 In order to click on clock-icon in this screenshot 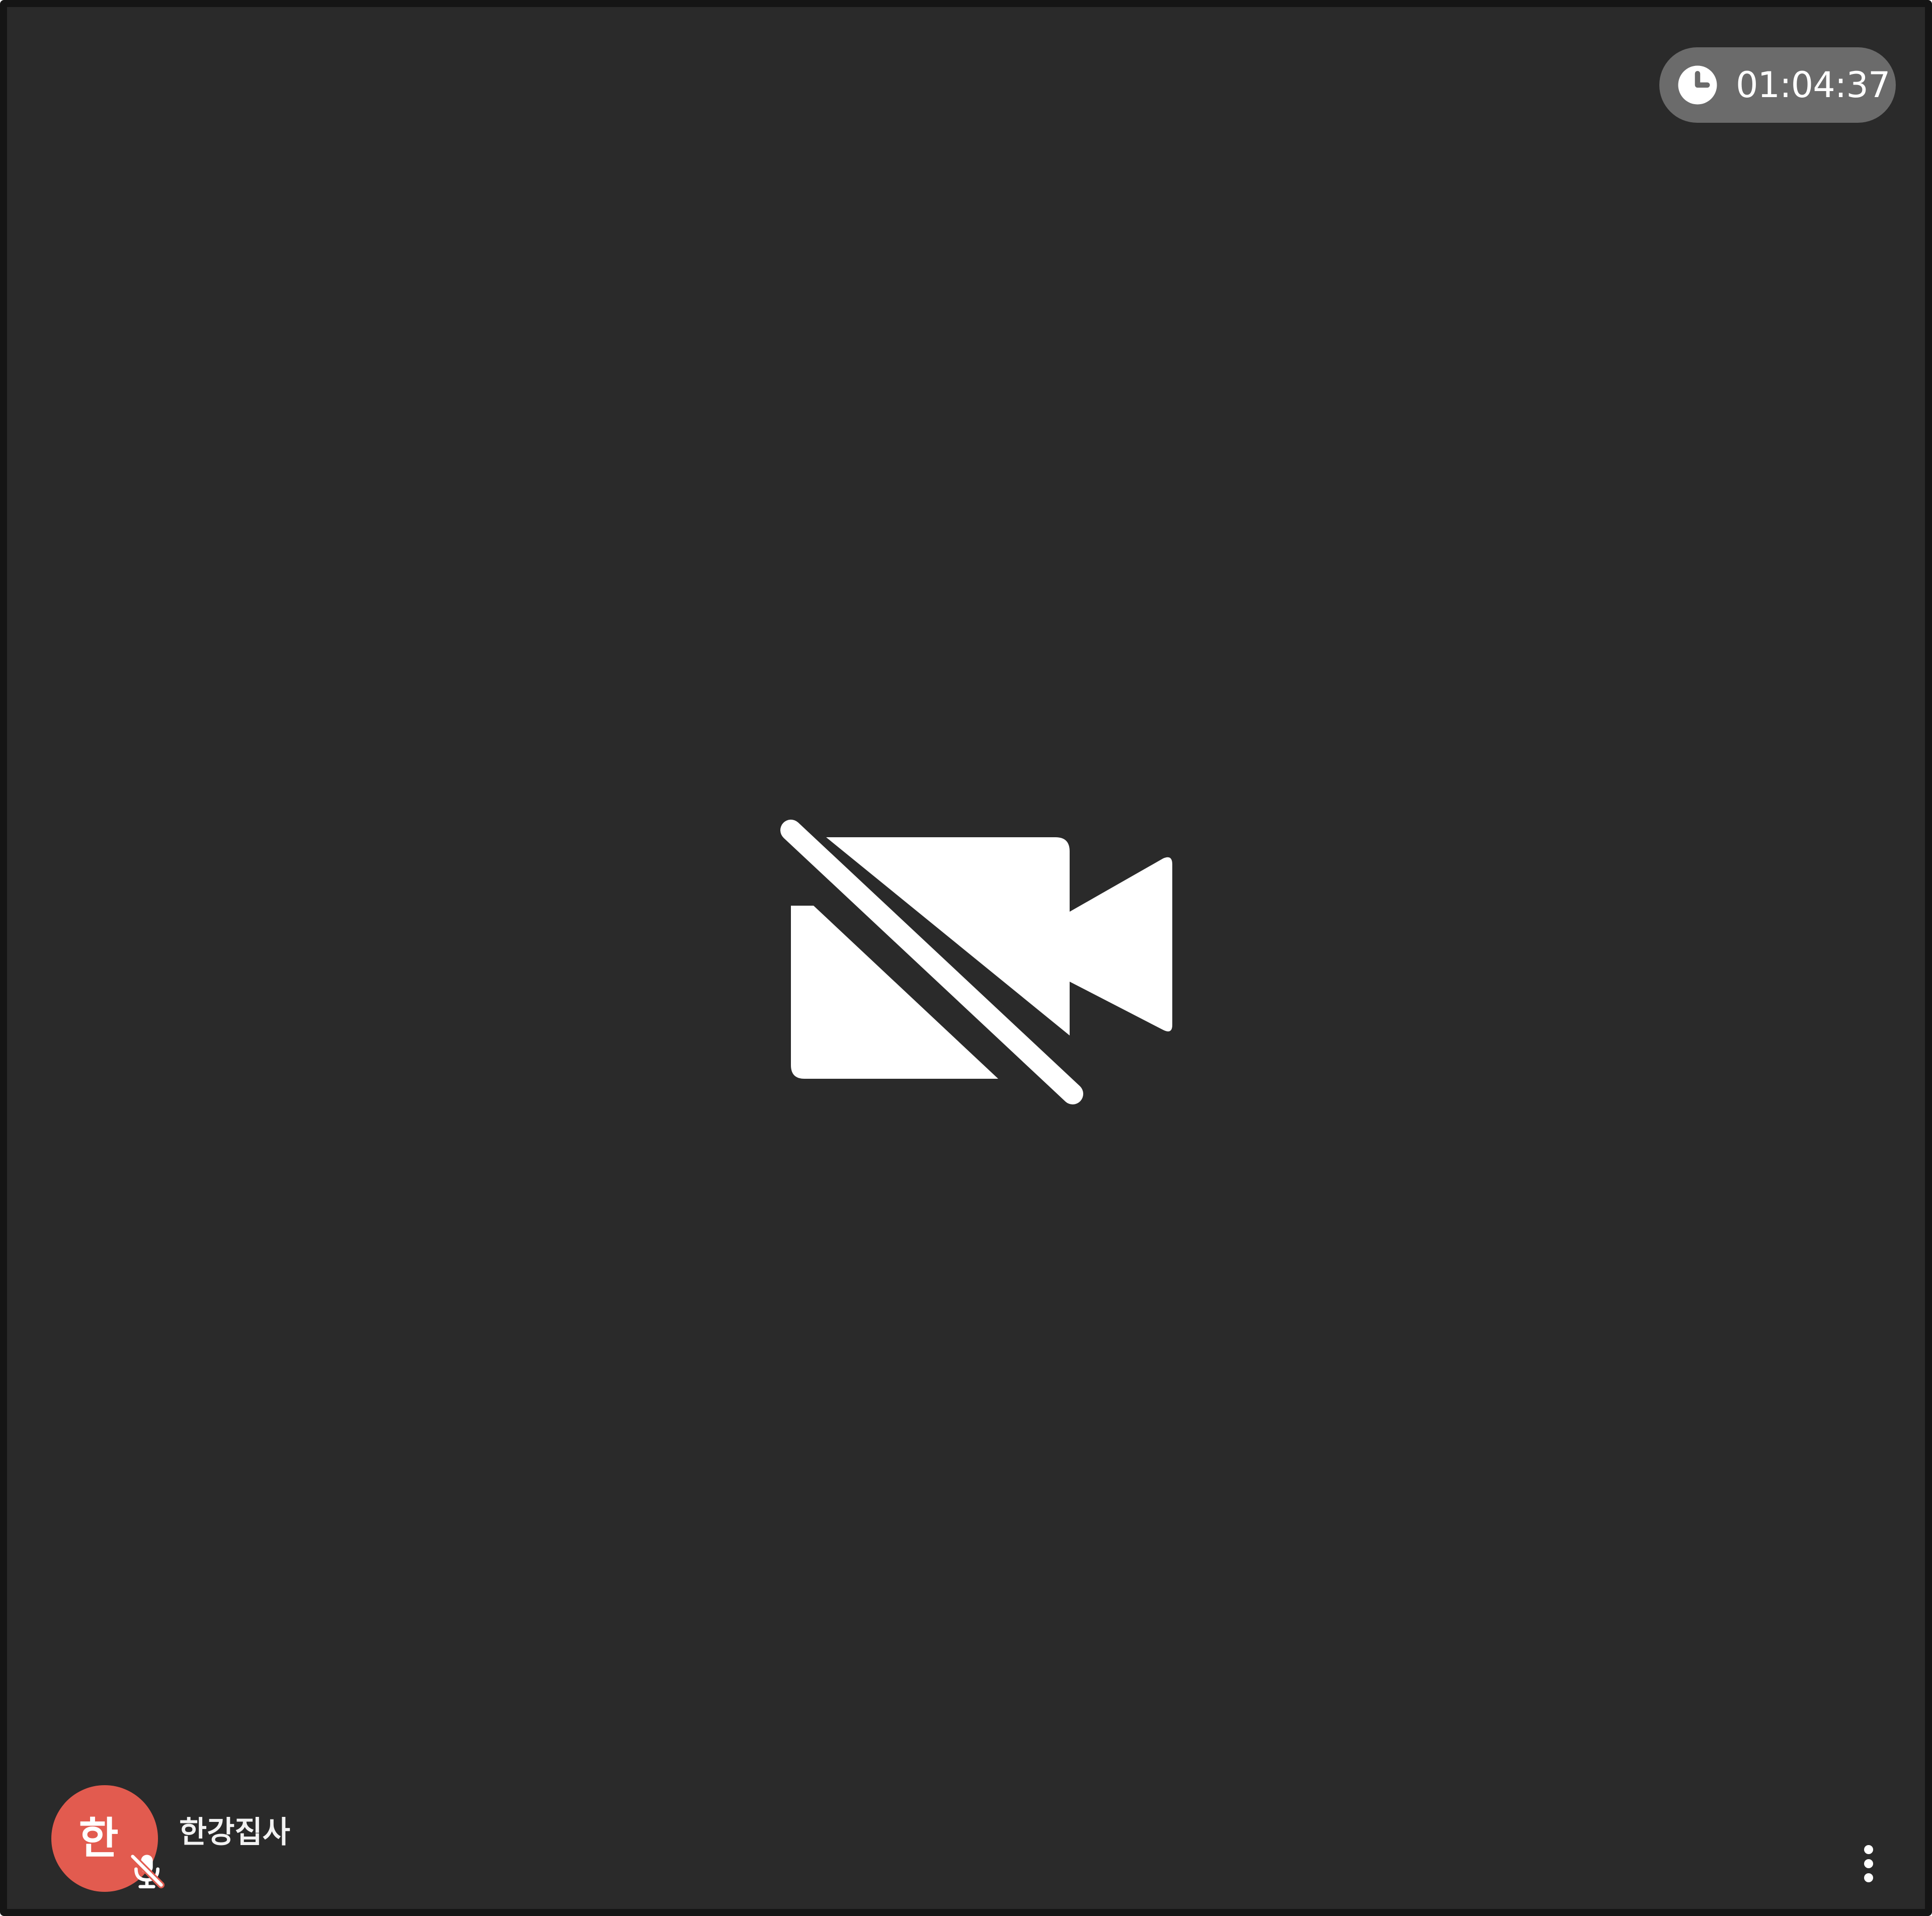, I will do `click(1698, 85)`.